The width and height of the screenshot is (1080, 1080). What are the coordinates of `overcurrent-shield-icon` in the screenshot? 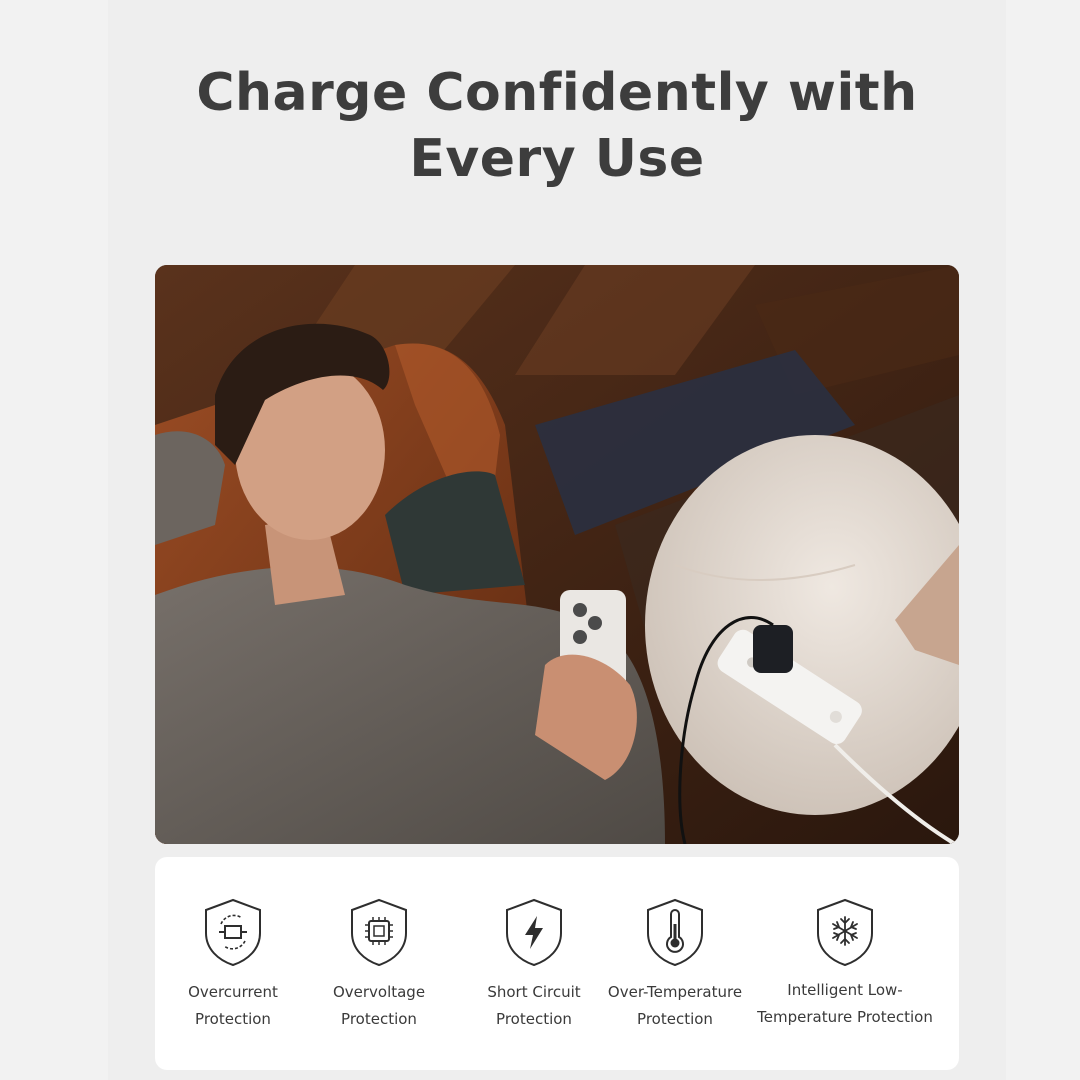 It's located at (233, 932).